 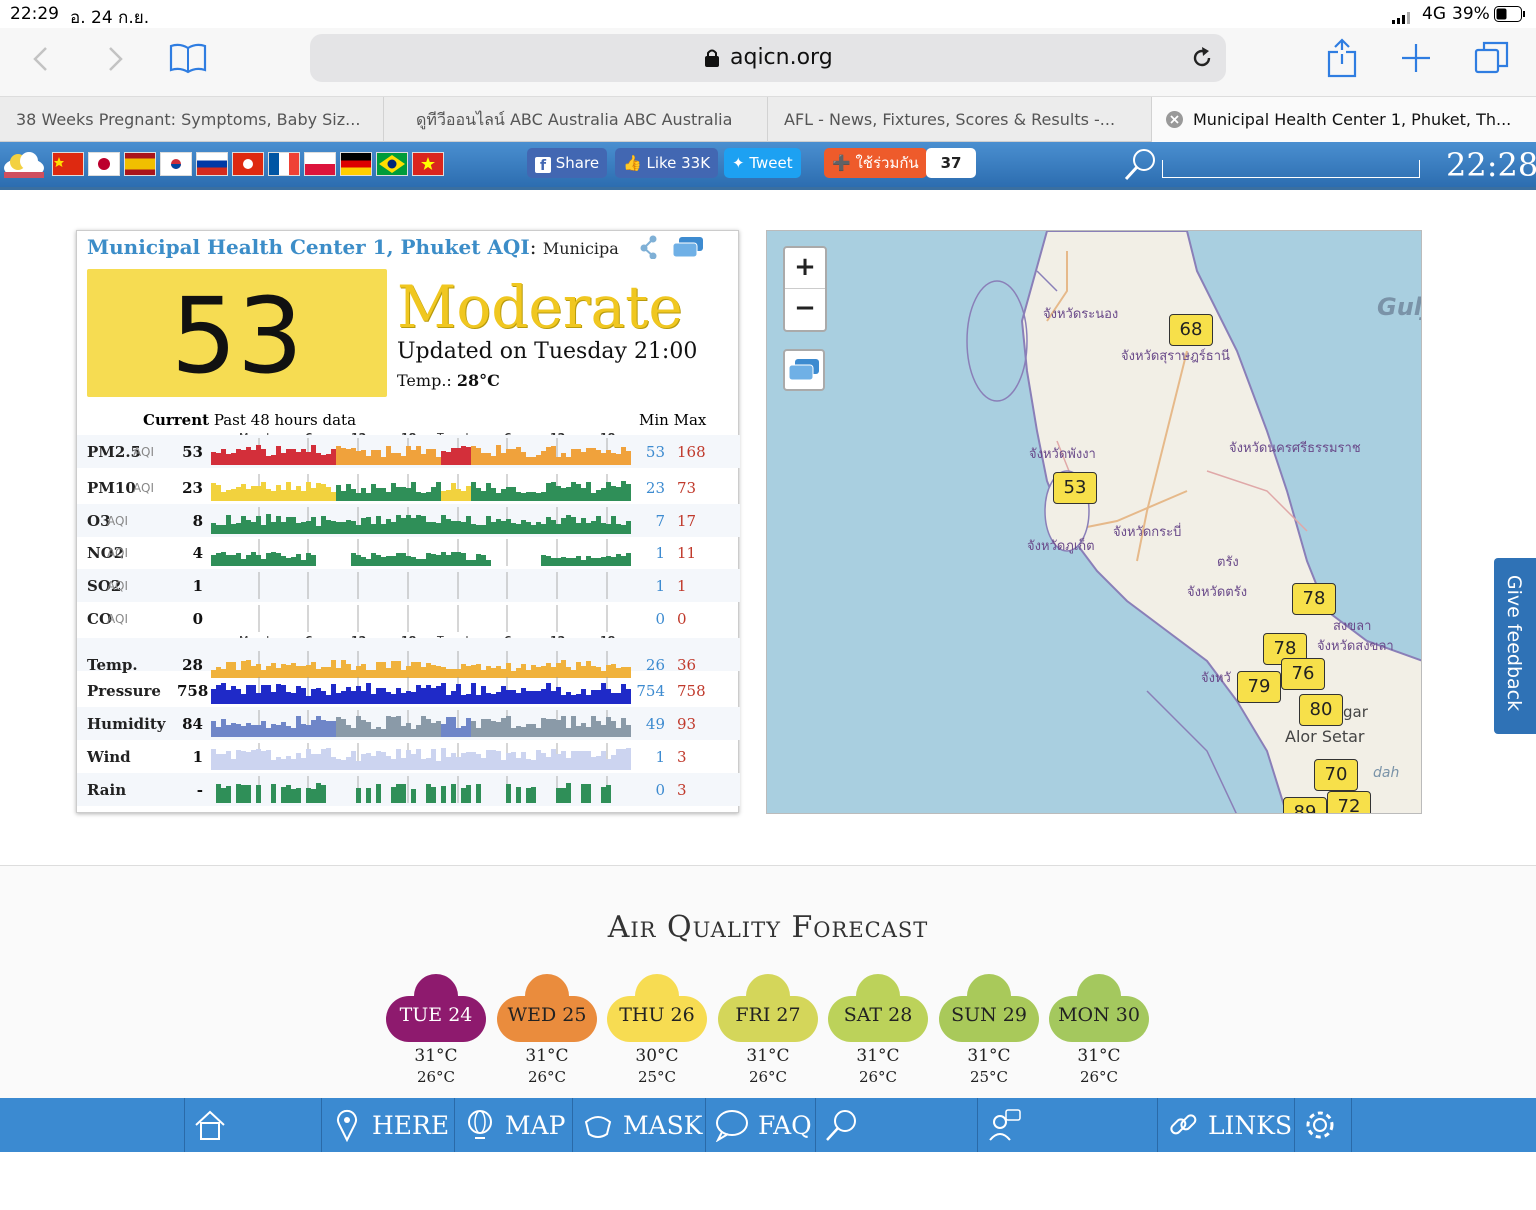 What do you see at coordinates (688, 250) in the screenshot?
I see `layers-icon` at bounding box center [688, 250].